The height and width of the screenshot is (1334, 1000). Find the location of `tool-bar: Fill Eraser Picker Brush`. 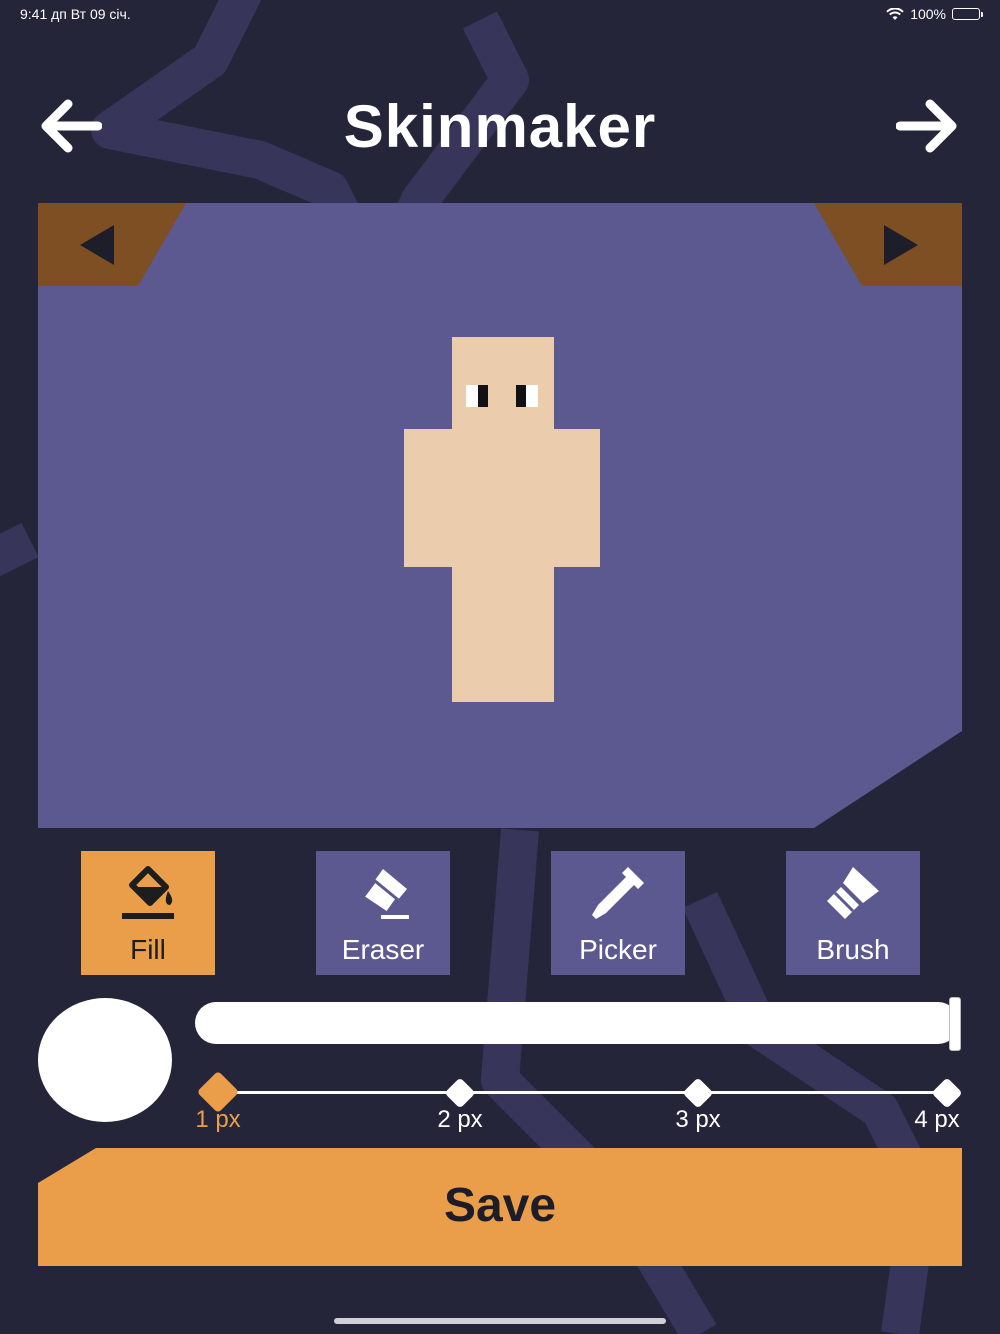

tool-bar: Fill Eraser Picker Brush is located at coordinates (500, 913).